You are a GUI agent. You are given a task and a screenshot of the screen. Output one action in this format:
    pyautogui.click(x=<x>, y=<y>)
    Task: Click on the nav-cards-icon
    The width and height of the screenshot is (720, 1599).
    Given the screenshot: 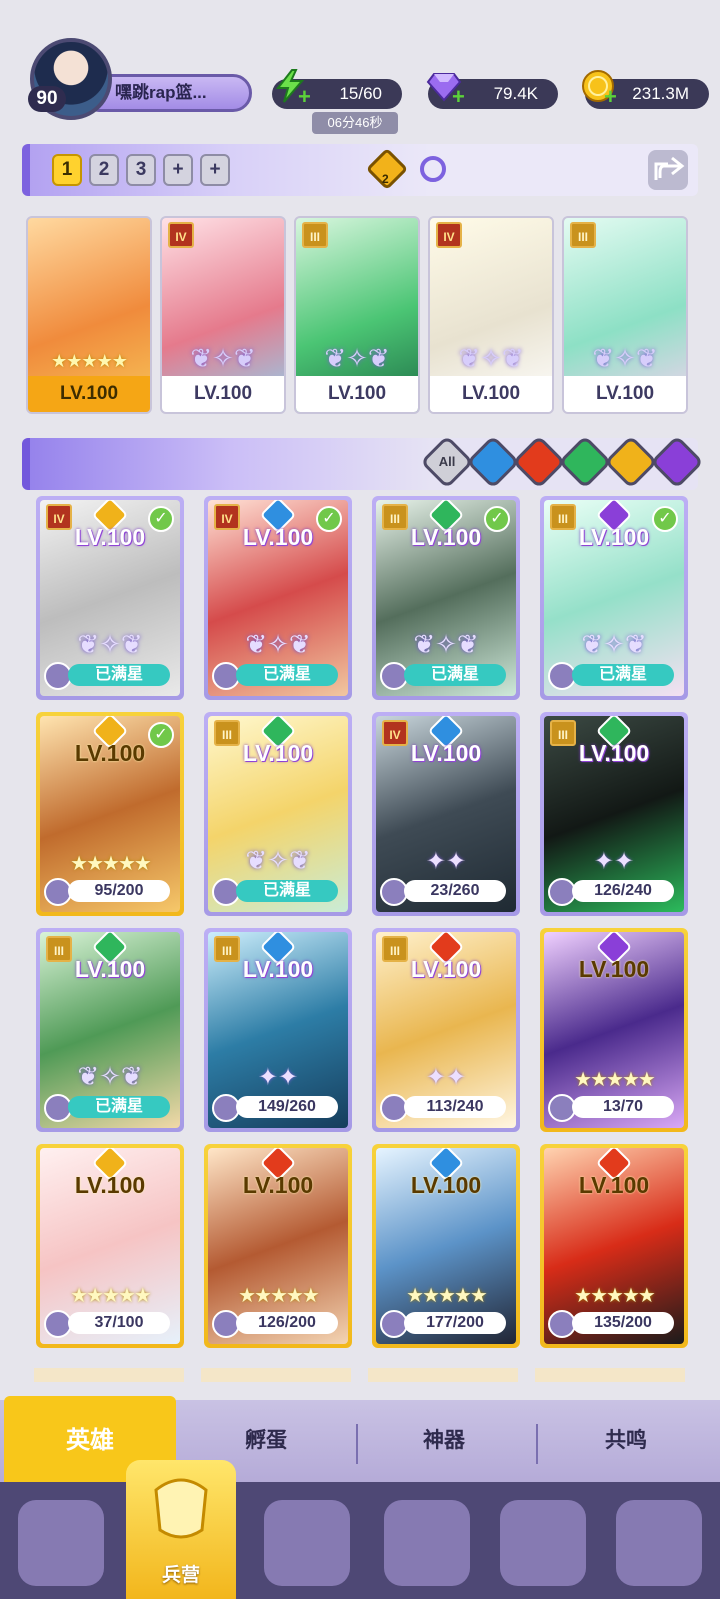 What is the action you would take?
    pyautogui.click(x=61, y=1543)
    